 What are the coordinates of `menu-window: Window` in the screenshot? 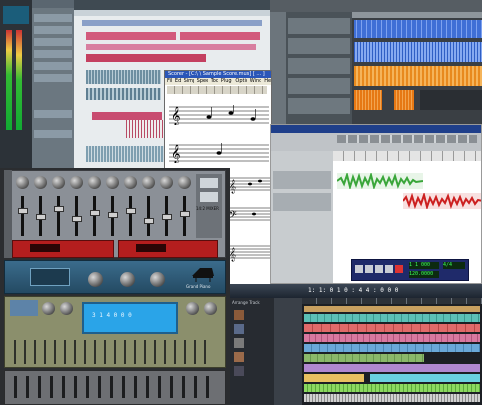 It's located at (256, 81).